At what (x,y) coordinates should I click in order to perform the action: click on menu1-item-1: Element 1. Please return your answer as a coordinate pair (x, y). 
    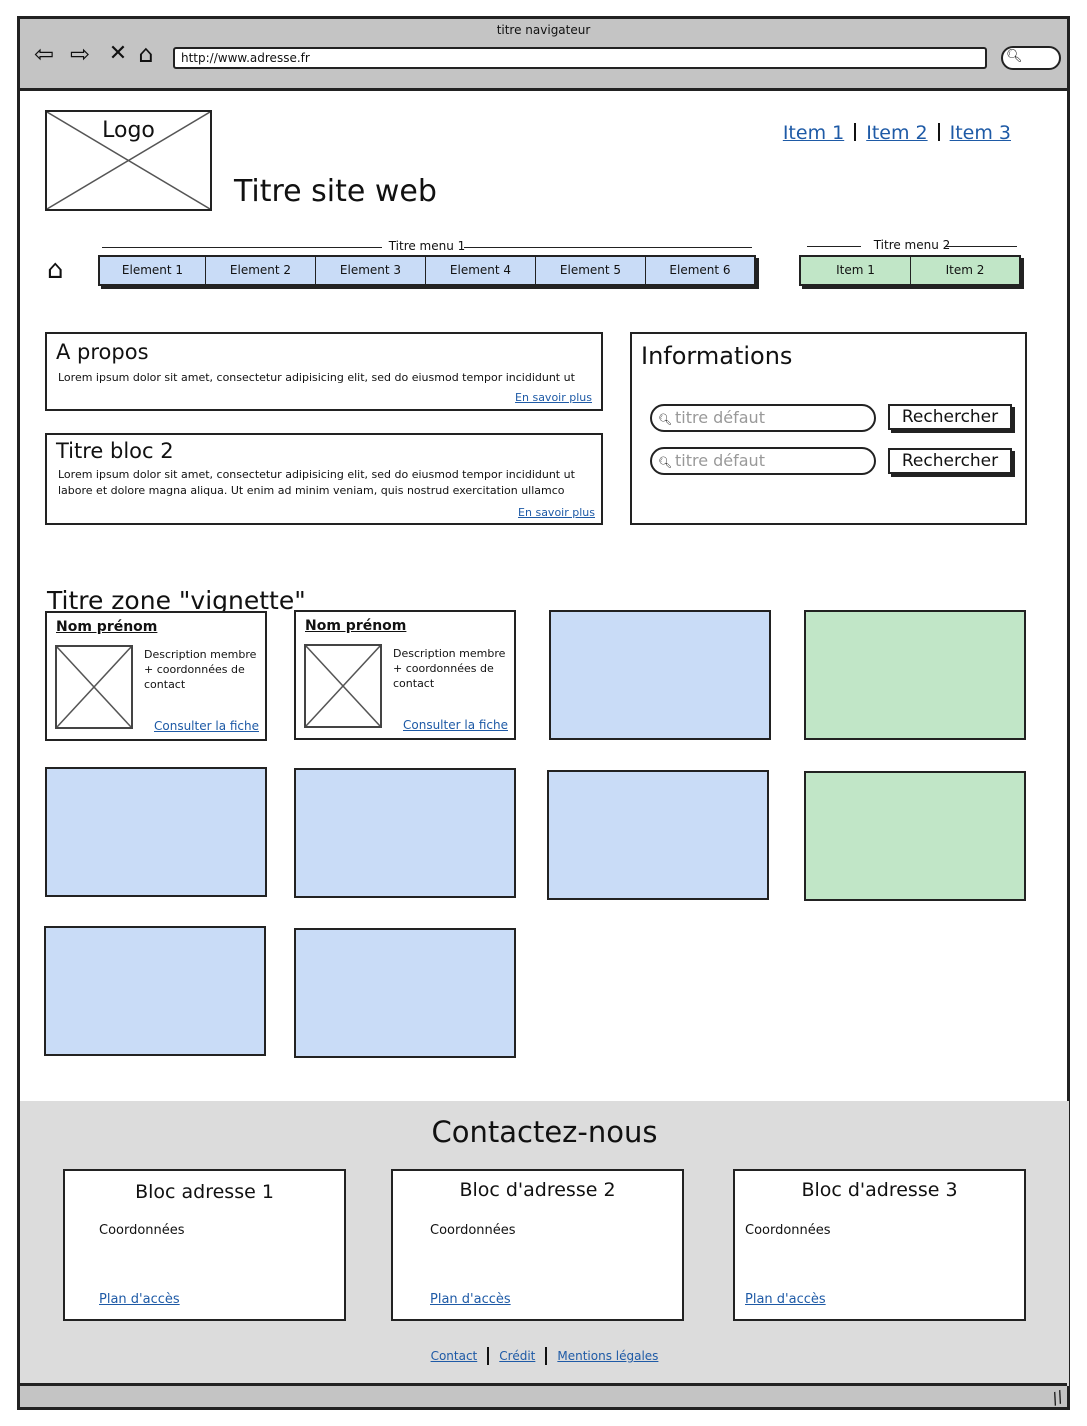
    Looking at the image, I should click on (153, 270).